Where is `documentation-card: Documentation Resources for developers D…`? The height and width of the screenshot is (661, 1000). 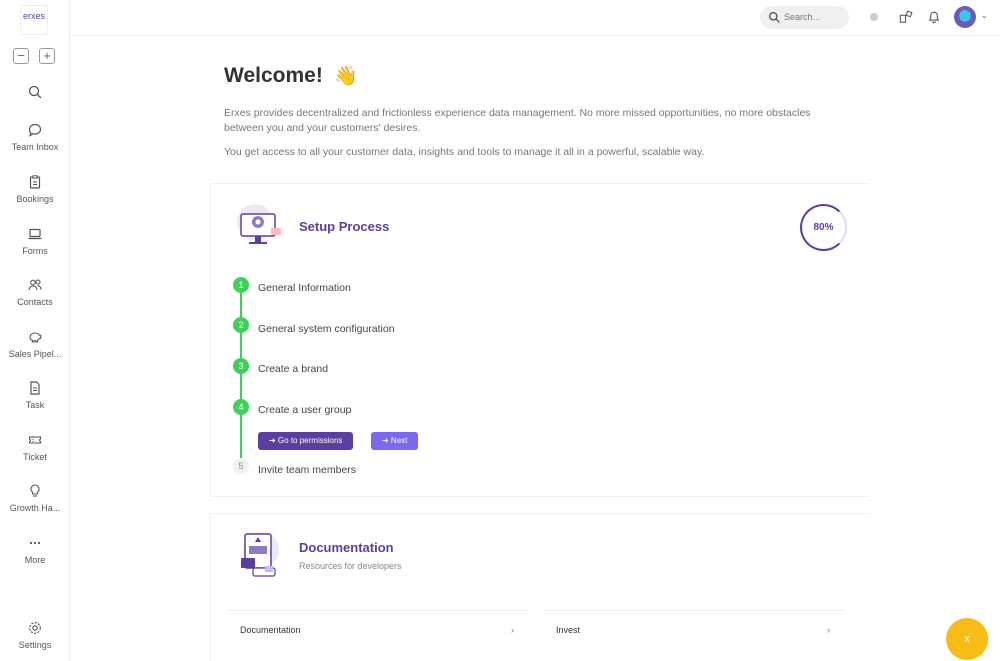 documentation-card: Documentation Resources for developers D… is located at coordinates (540, 587).